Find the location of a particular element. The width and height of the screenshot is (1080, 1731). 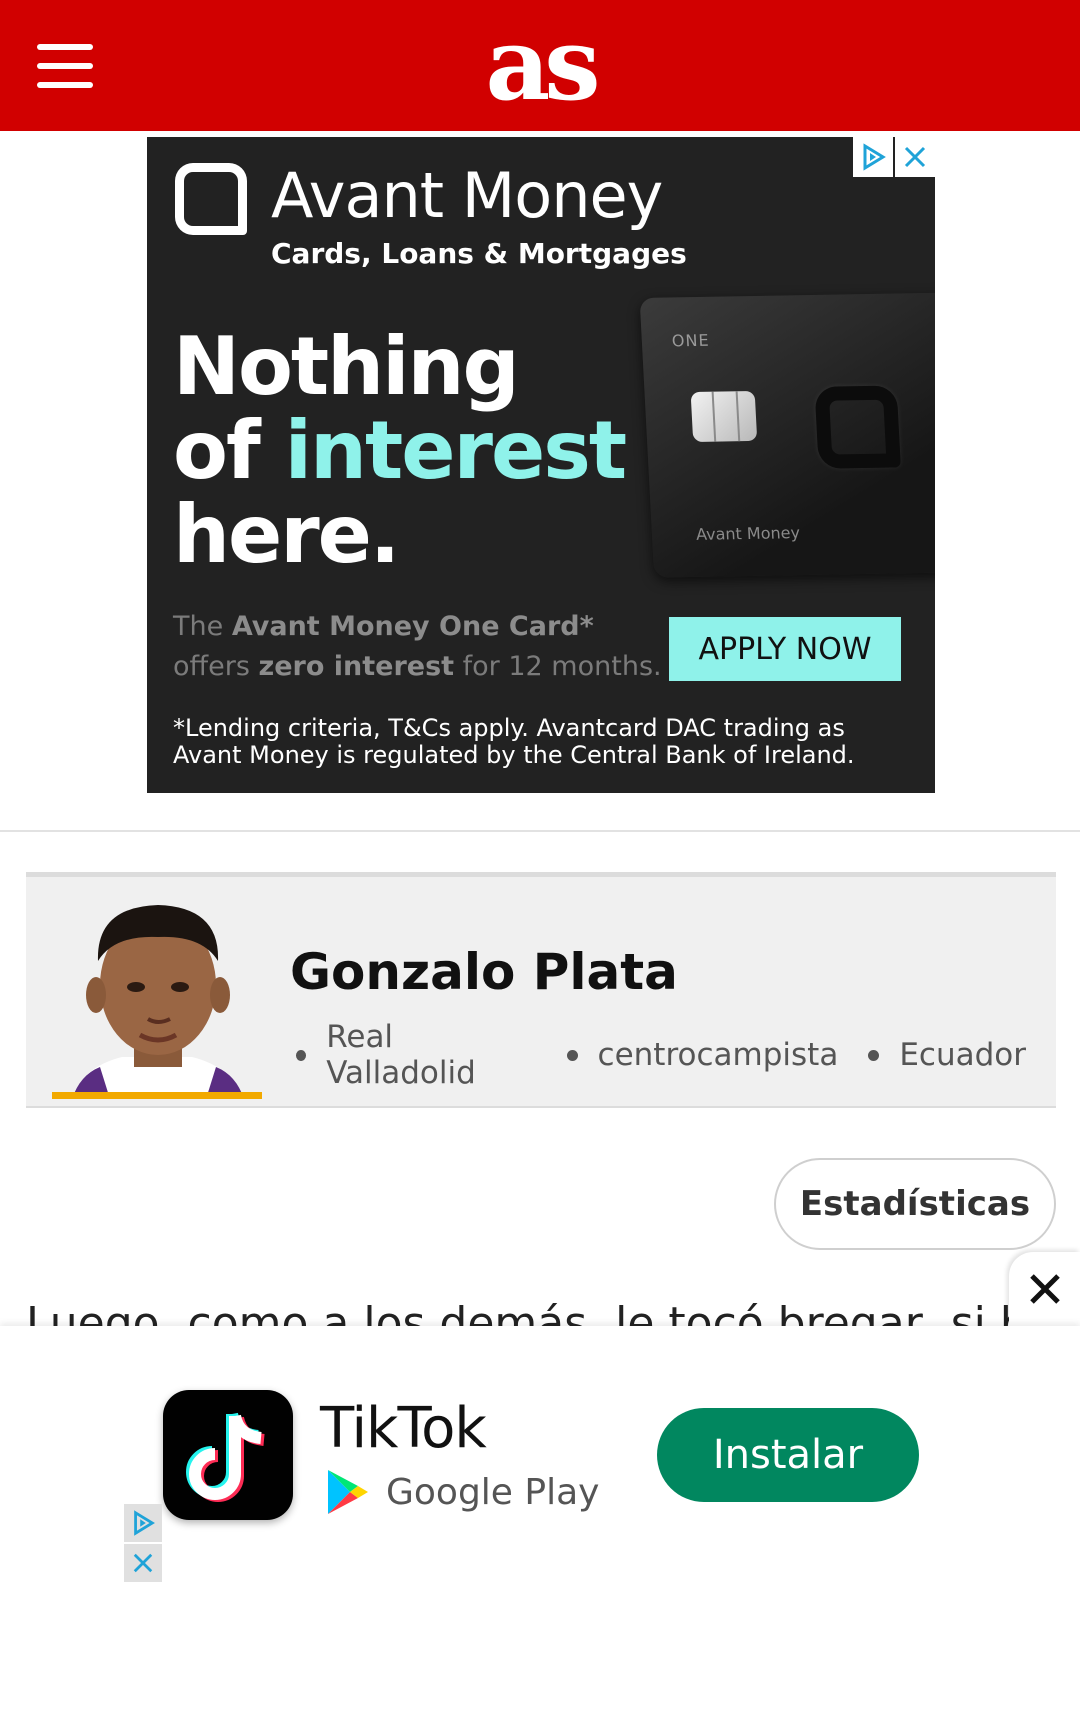

bottom-ad-choices is located at coordinates (143, 1544).